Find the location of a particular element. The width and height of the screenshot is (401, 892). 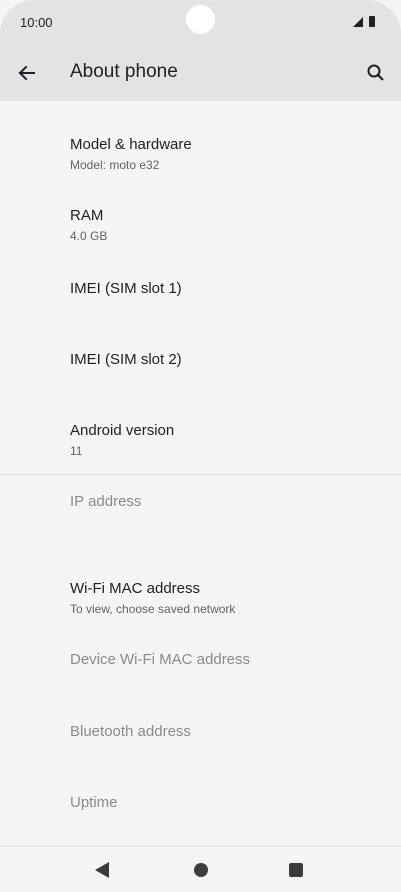

list-item-ram: RAM 4.0 GB is located at coordinates (200, 231).